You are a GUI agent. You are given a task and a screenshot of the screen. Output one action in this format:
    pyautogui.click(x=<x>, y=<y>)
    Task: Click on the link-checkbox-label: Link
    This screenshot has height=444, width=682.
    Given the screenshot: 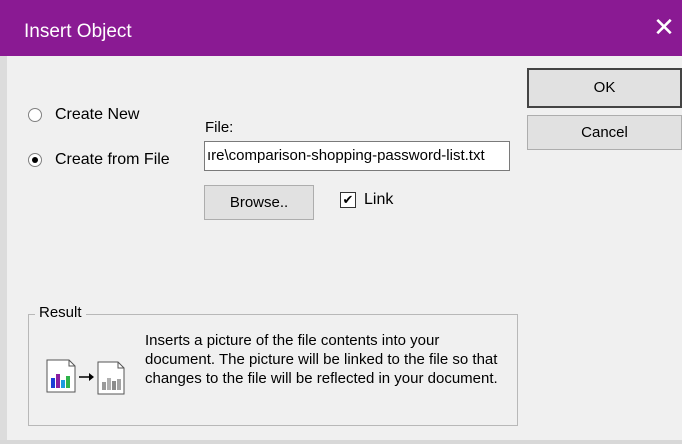 What is the action you would take?
    pyautogui.click(x=379, y=199)
    